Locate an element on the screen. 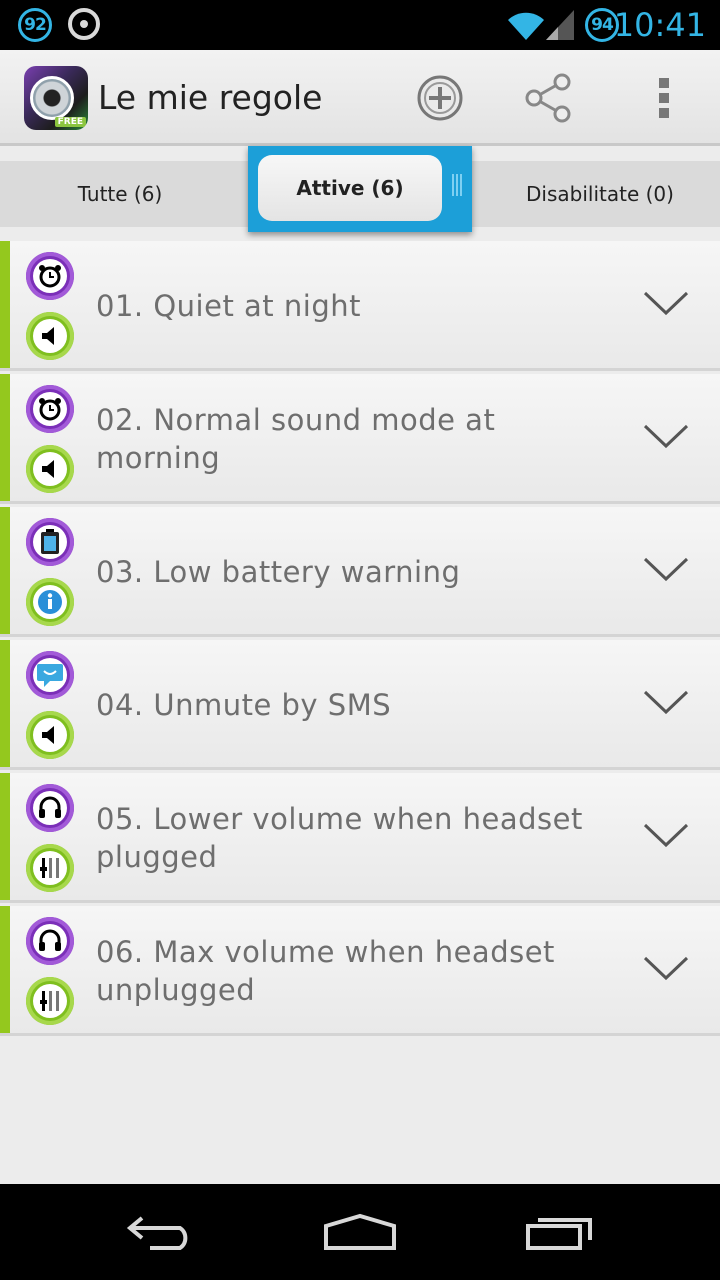  sms-icon is located at coordinates (50, 675).